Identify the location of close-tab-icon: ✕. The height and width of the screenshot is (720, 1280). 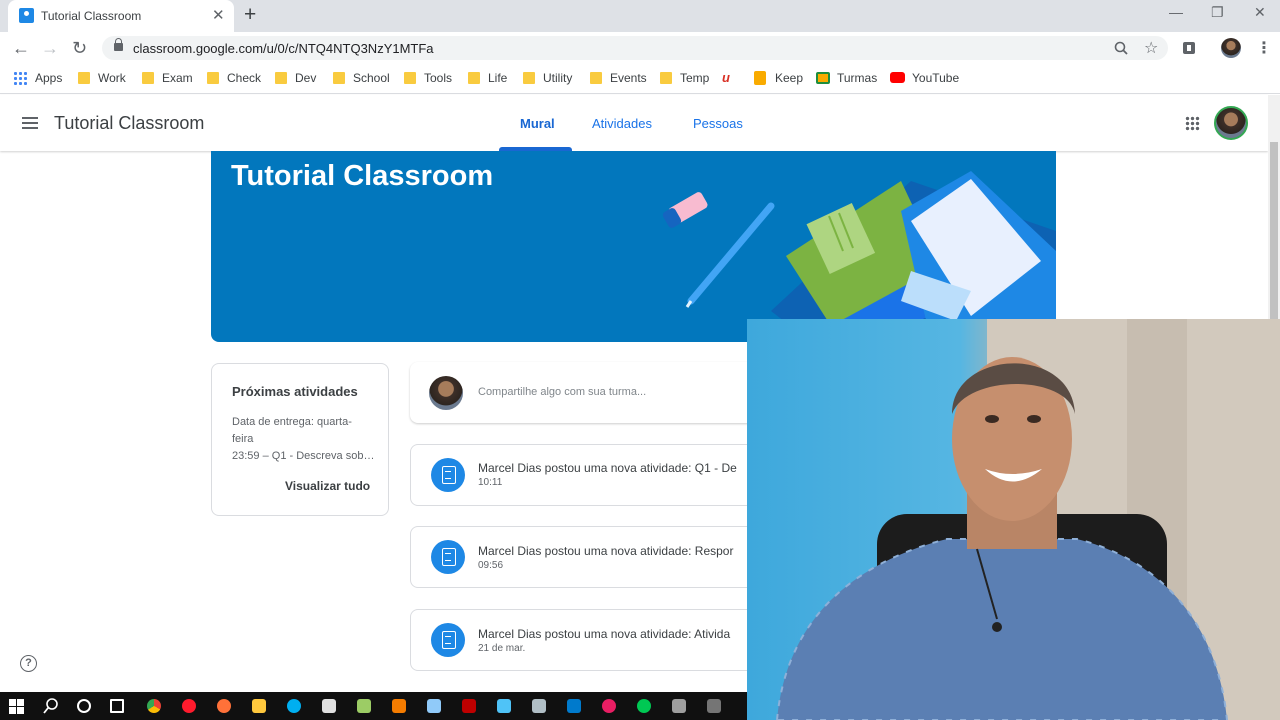
(218, 15).